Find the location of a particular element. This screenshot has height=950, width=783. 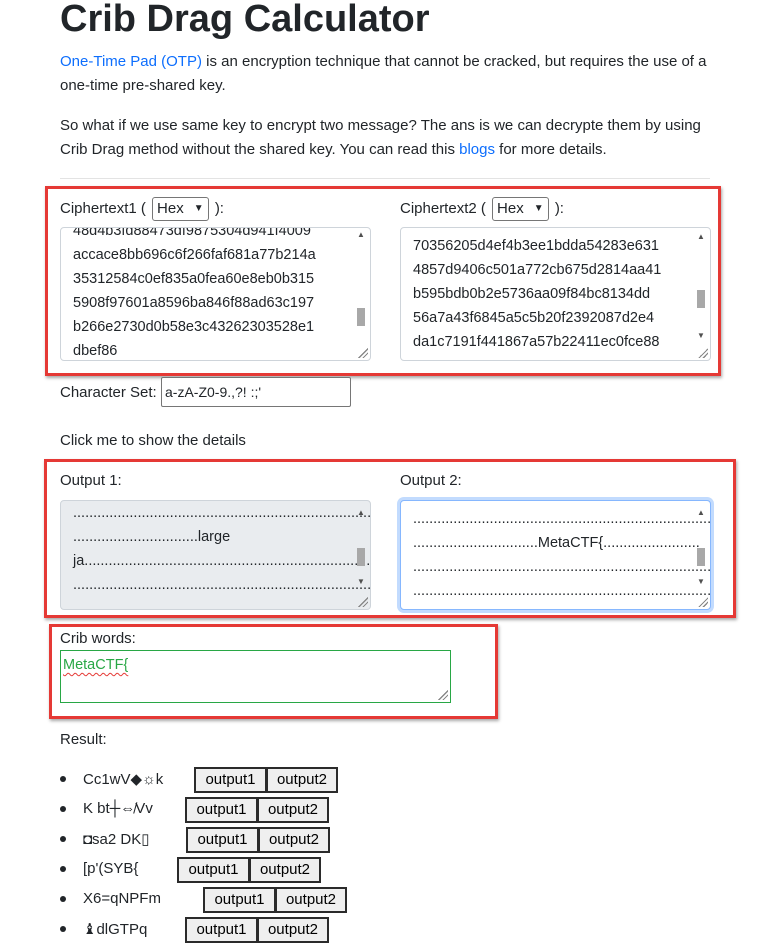

charset-input: a-zA-Z0-9.,?! :;' is located at coordinates (256, 392).